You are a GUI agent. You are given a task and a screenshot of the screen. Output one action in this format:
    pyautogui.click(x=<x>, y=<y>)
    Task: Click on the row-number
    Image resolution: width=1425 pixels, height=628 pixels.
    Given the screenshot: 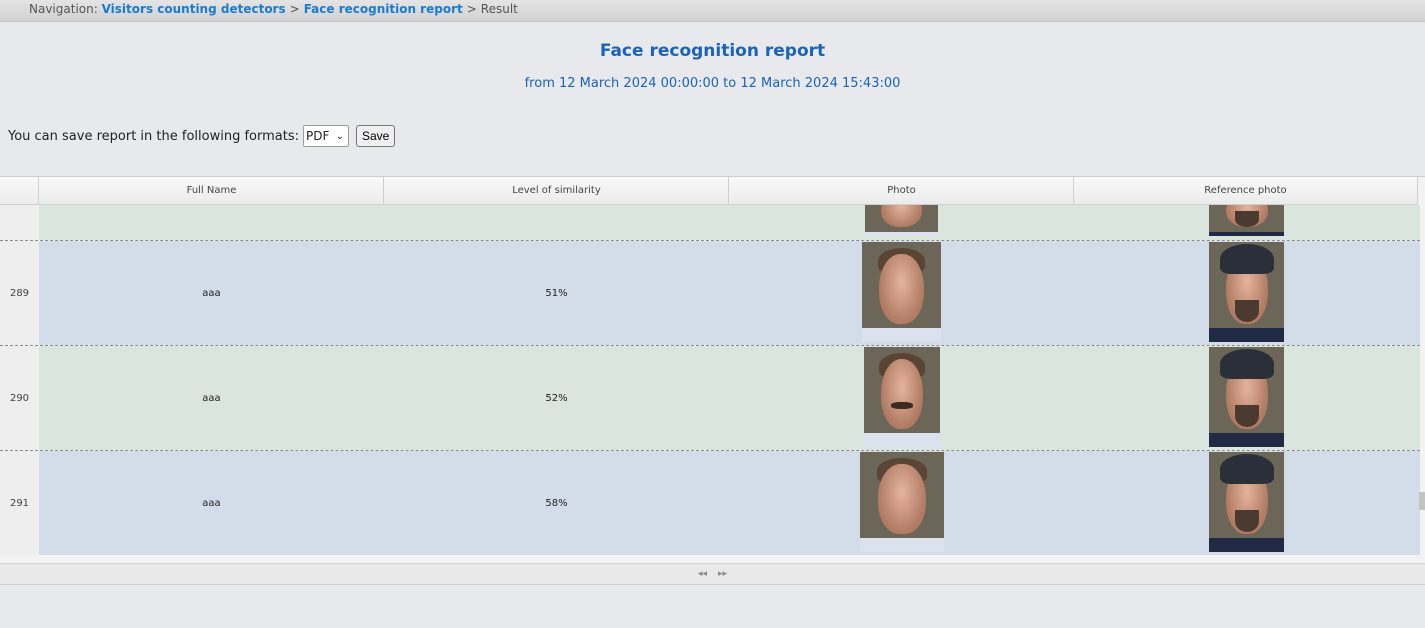 What is the action you would take?
    pyautogui.click(x=19, y=222)
    